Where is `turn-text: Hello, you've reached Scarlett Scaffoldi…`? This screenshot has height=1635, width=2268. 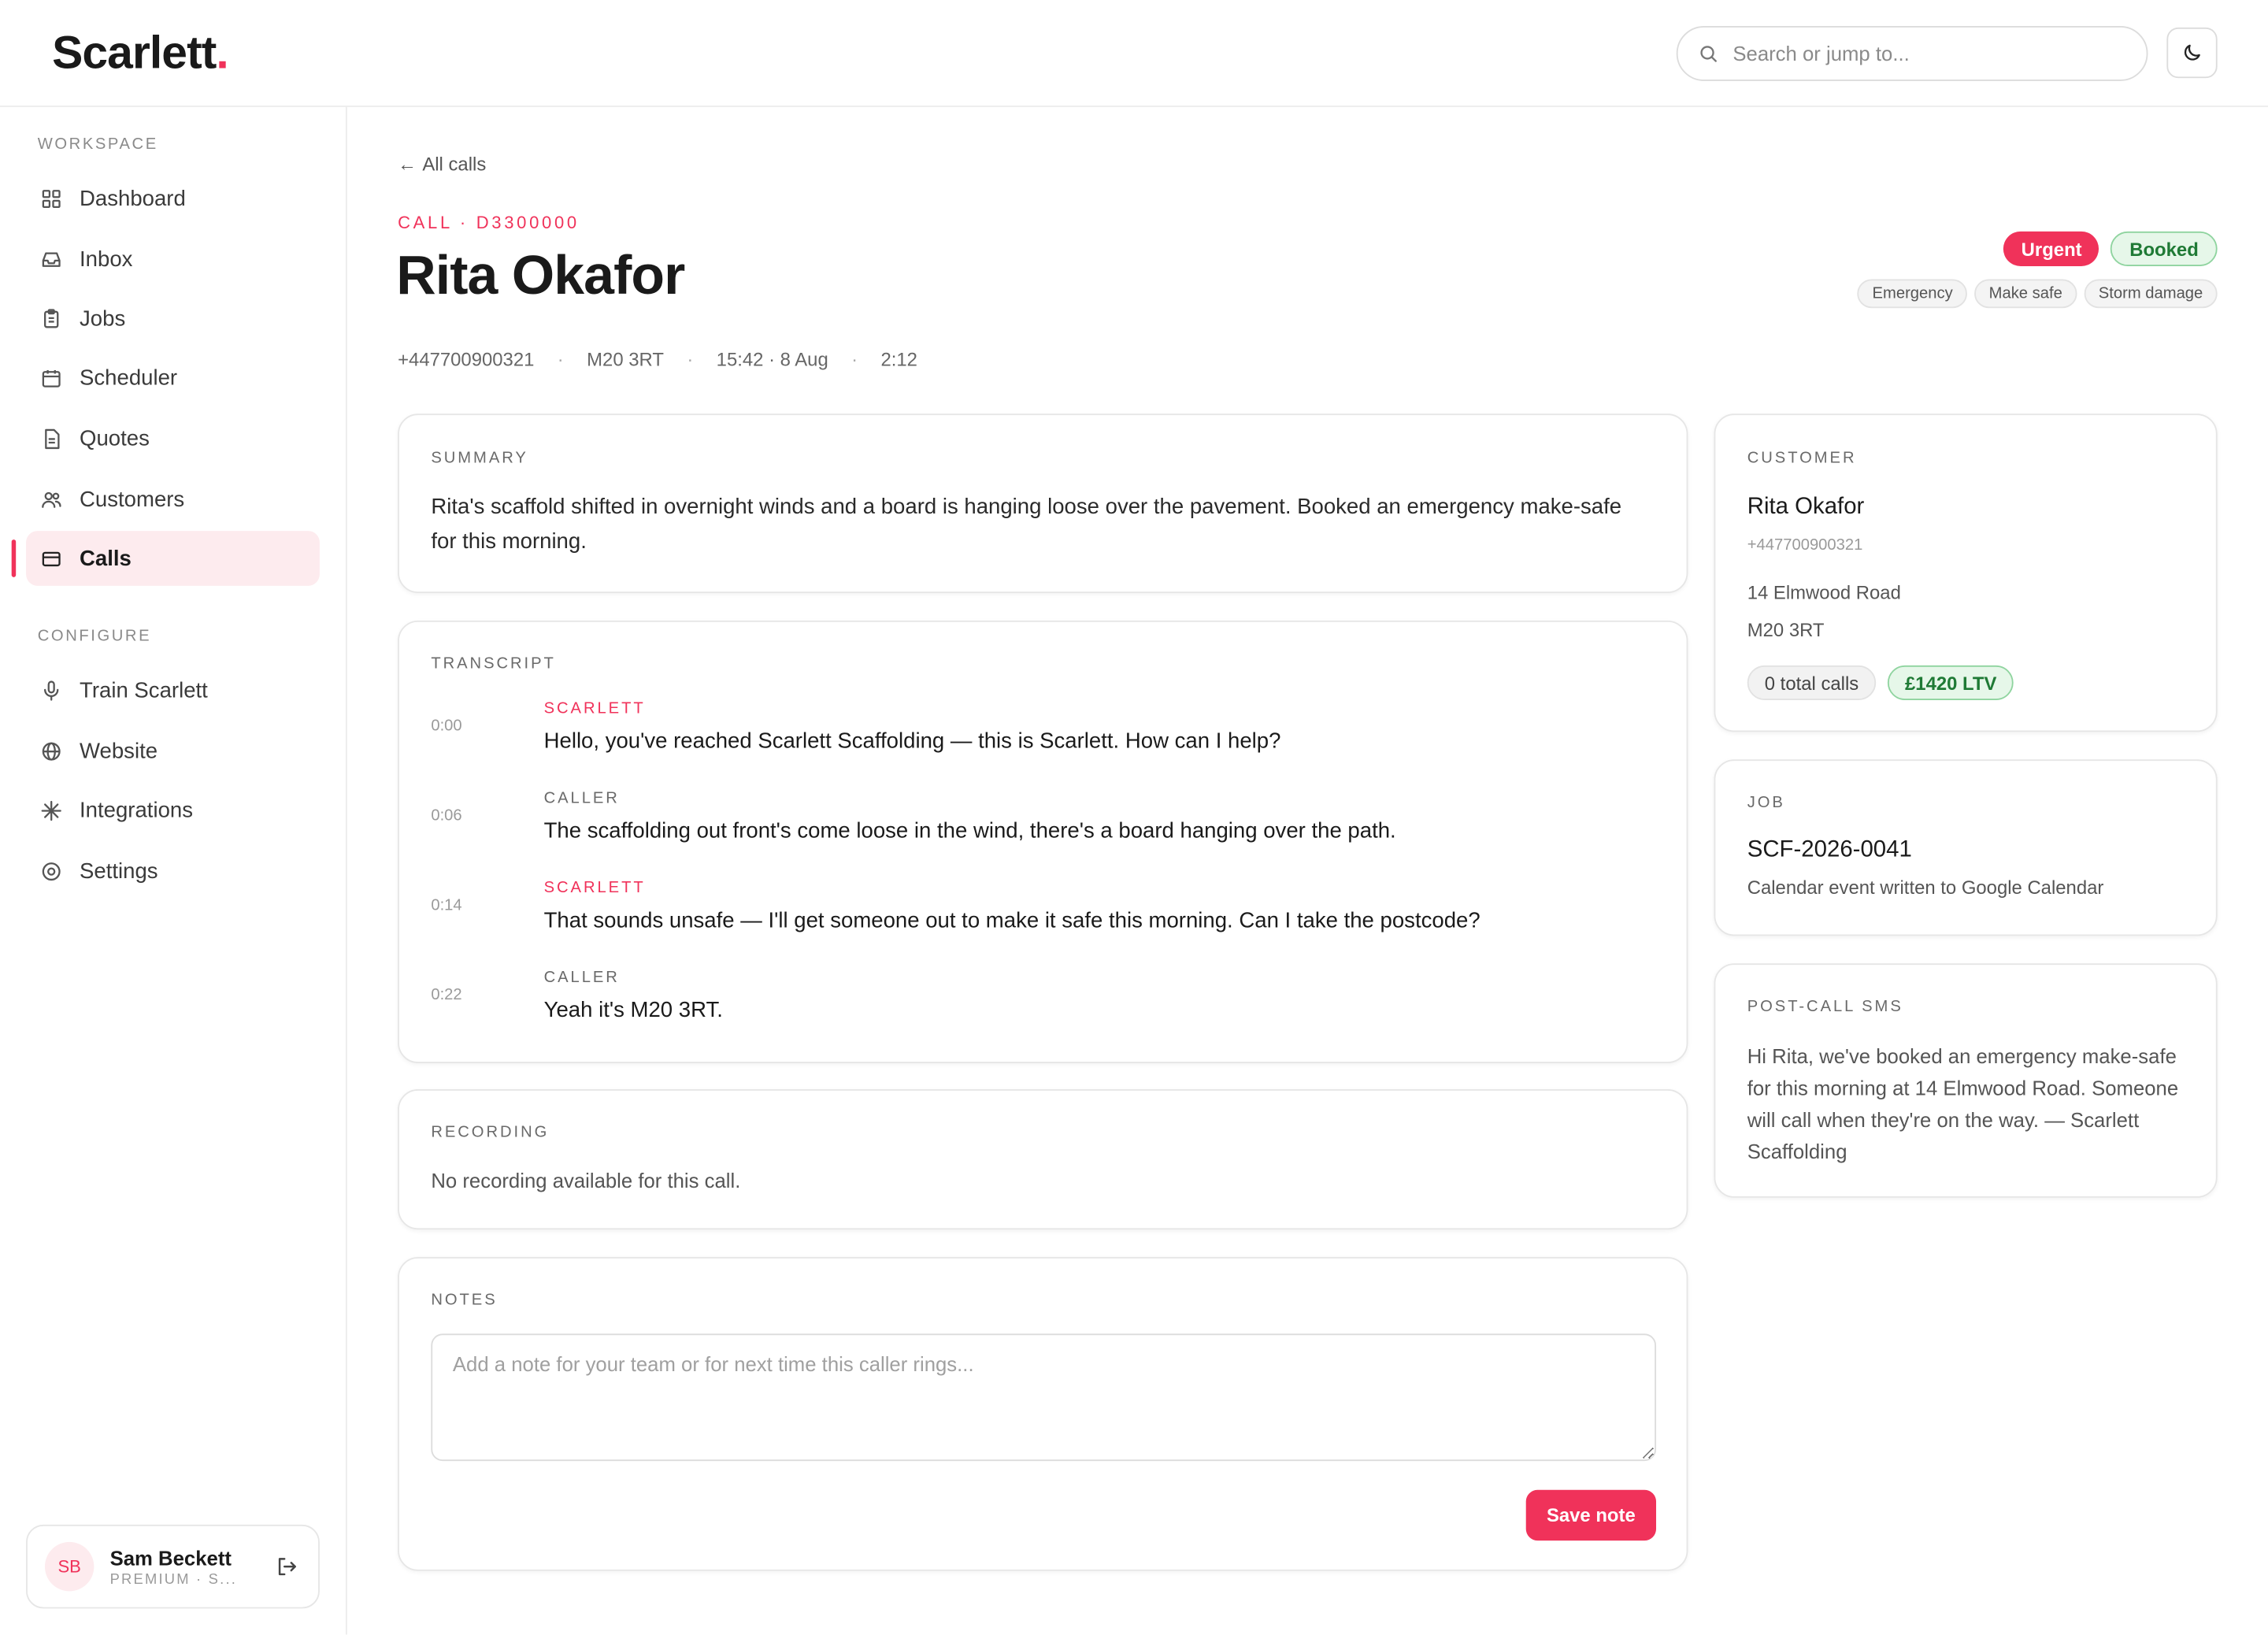 turn-text: Hello, you've reached Scarlett Scaffoldi… is located at coordinates (912, 742).